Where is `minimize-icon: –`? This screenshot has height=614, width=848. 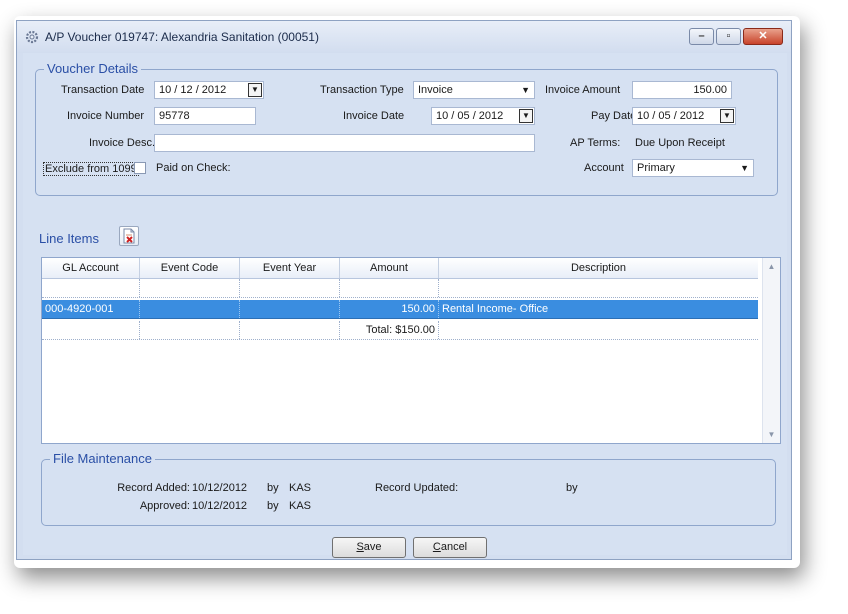
minimize-icon: – is located at coordinates (701, 36).